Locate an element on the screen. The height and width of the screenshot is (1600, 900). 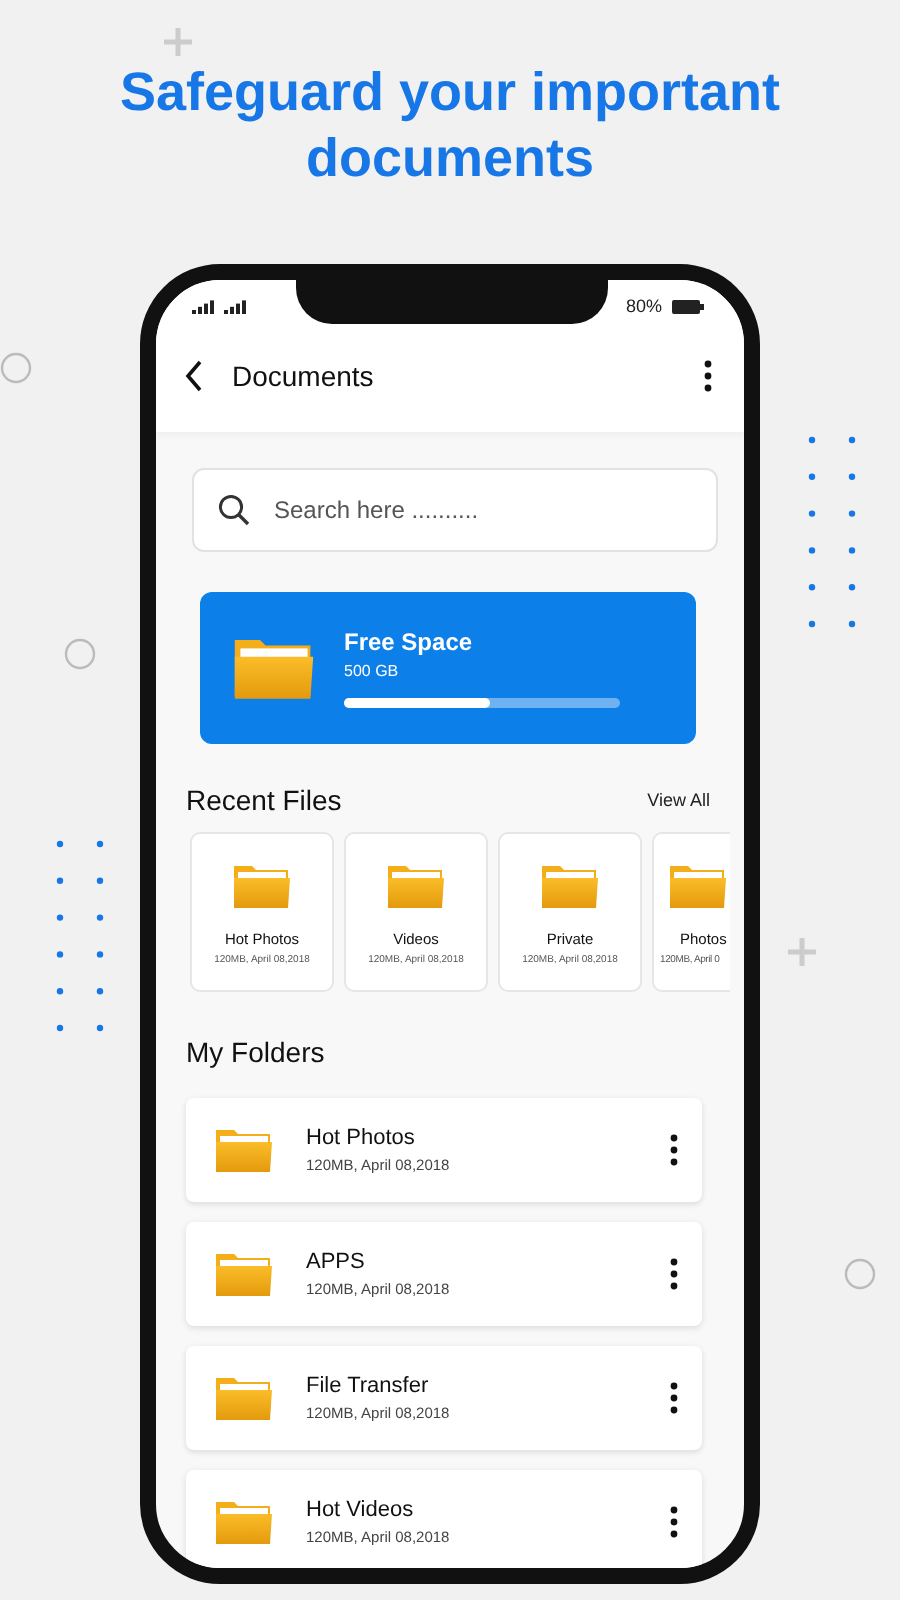
search-icon is located at coordinates (234, 510).